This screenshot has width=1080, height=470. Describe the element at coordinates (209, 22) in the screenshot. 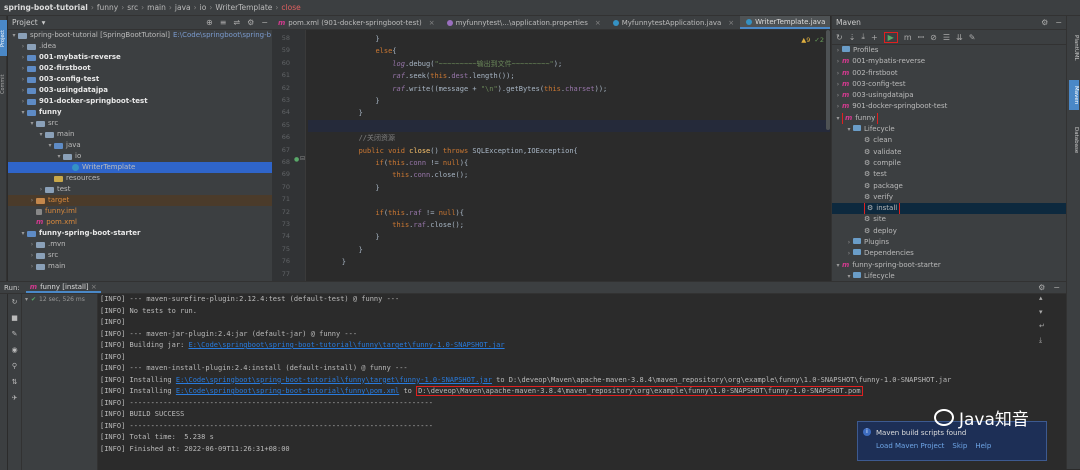

I see `locate-icon: ⊕` at that location.